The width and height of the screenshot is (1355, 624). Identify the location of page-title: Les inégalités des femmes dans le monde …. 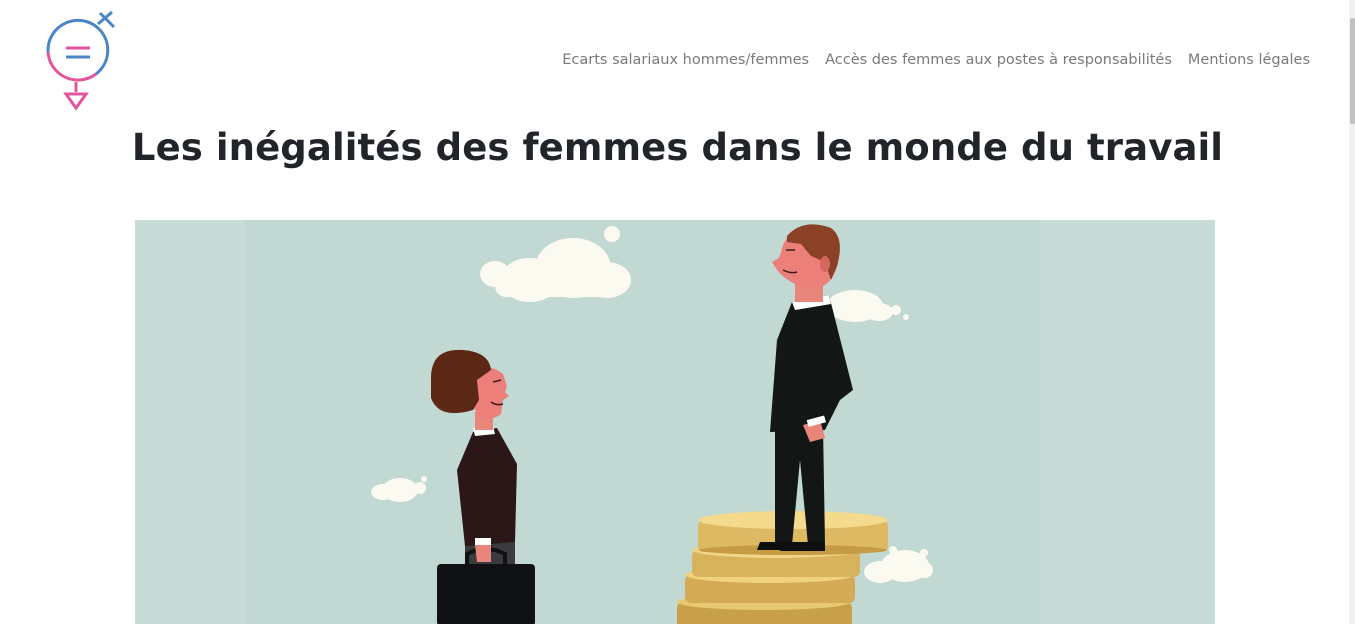
(677, 147).